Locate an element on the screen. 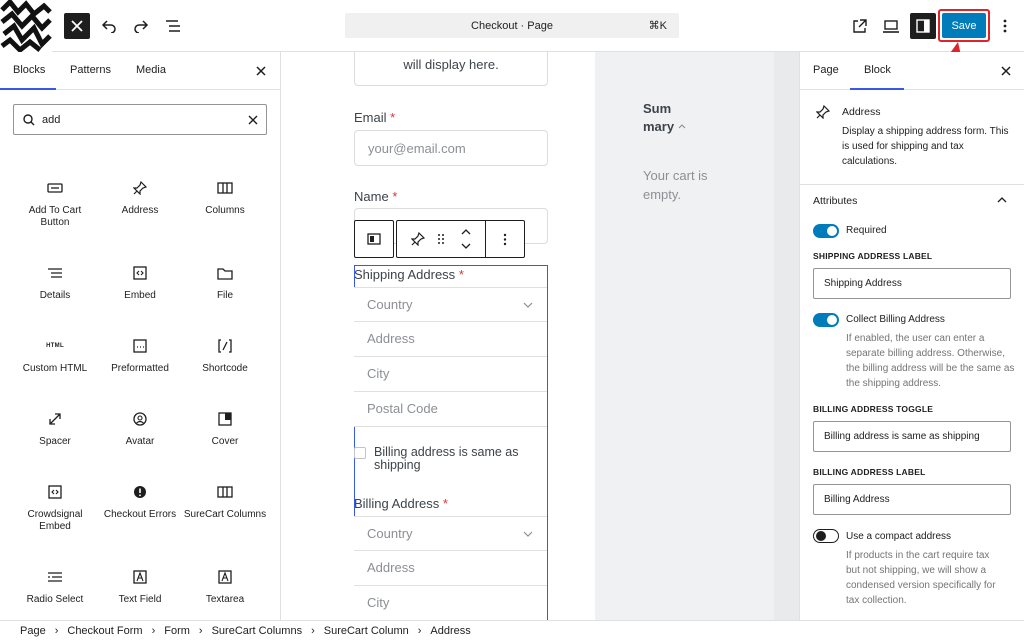 This screenshot has width=1024, height=640. block-shortcode: Shortcode is located at coordinates (225, 355).